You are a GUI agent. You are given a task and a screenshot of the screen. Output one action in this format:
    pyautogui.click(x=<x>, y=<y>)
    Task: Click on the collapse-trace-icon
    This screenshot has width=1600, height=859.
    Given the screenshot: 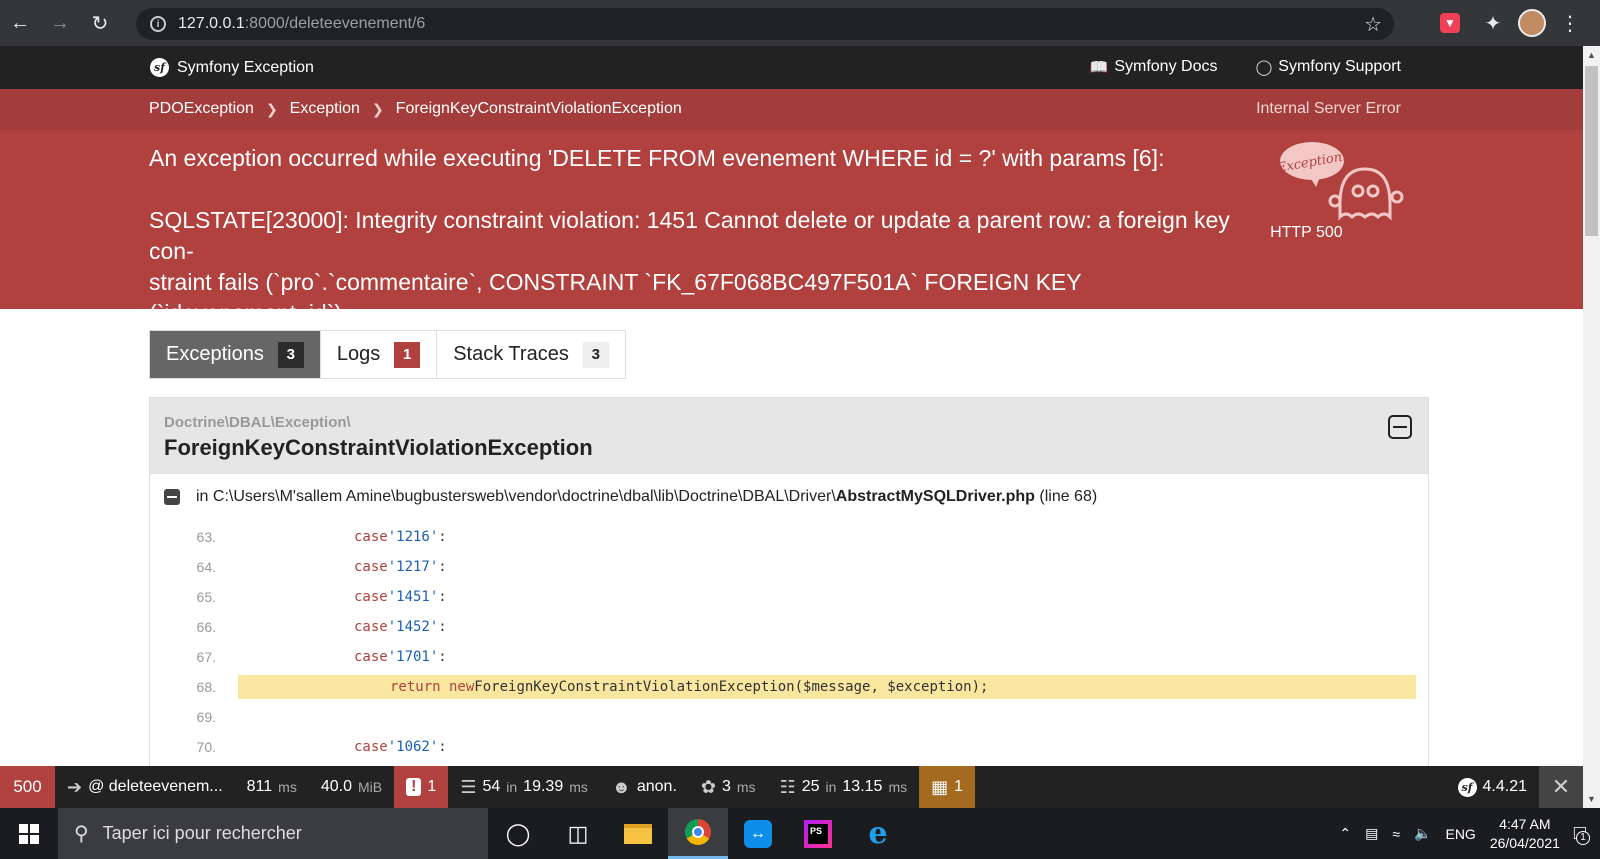 What is the action you would take?
    pyautogui.click(x=1400, y=427)
    